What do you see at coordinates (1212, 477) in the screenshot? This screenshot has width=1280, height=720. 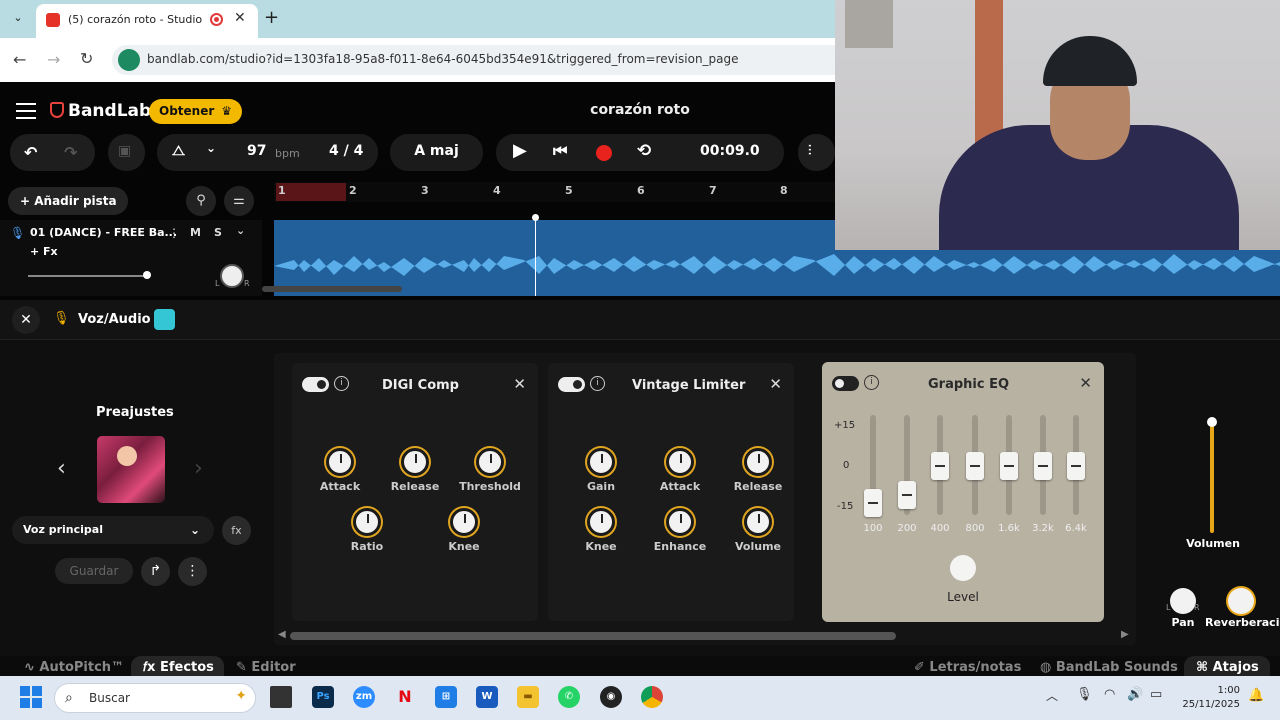 I see `volume-fader` at bounding box center [1212, 477].